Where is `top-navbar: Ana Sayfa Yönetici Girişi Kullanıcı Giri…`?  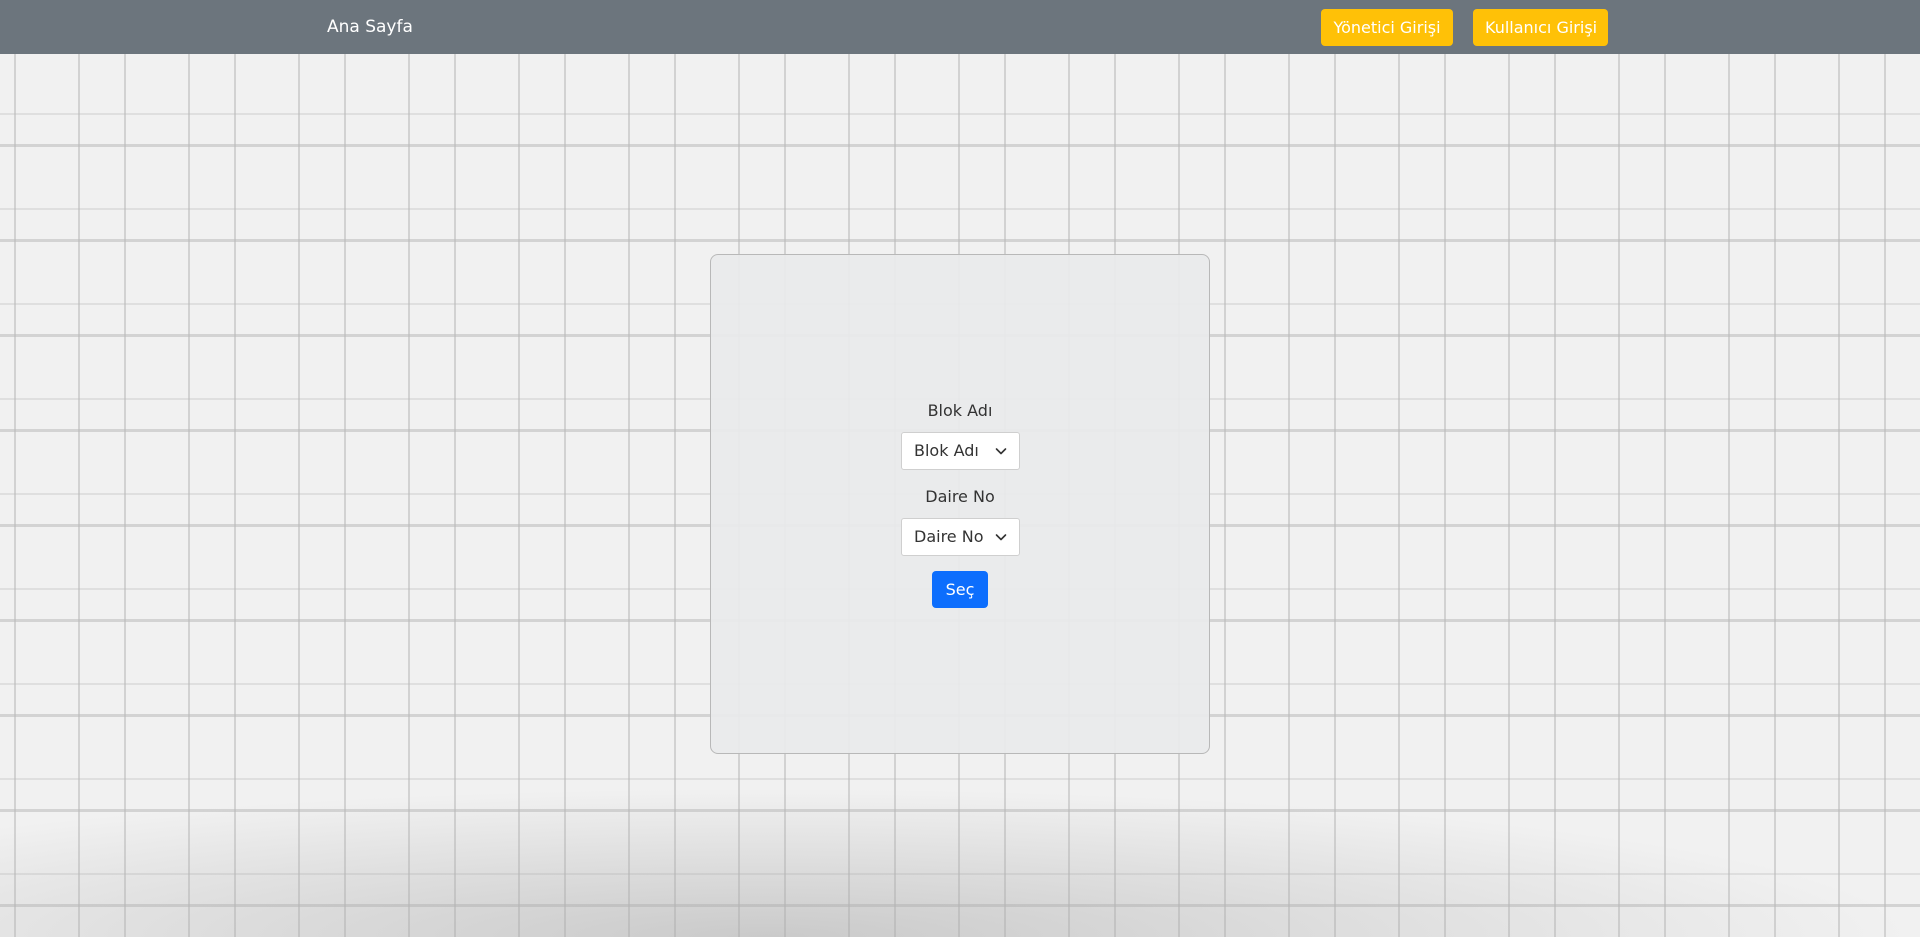 top-navbar: Ana Sayfa Yönetici Girişi Kullanıcı Giri… is located at coordinates (960, 27).